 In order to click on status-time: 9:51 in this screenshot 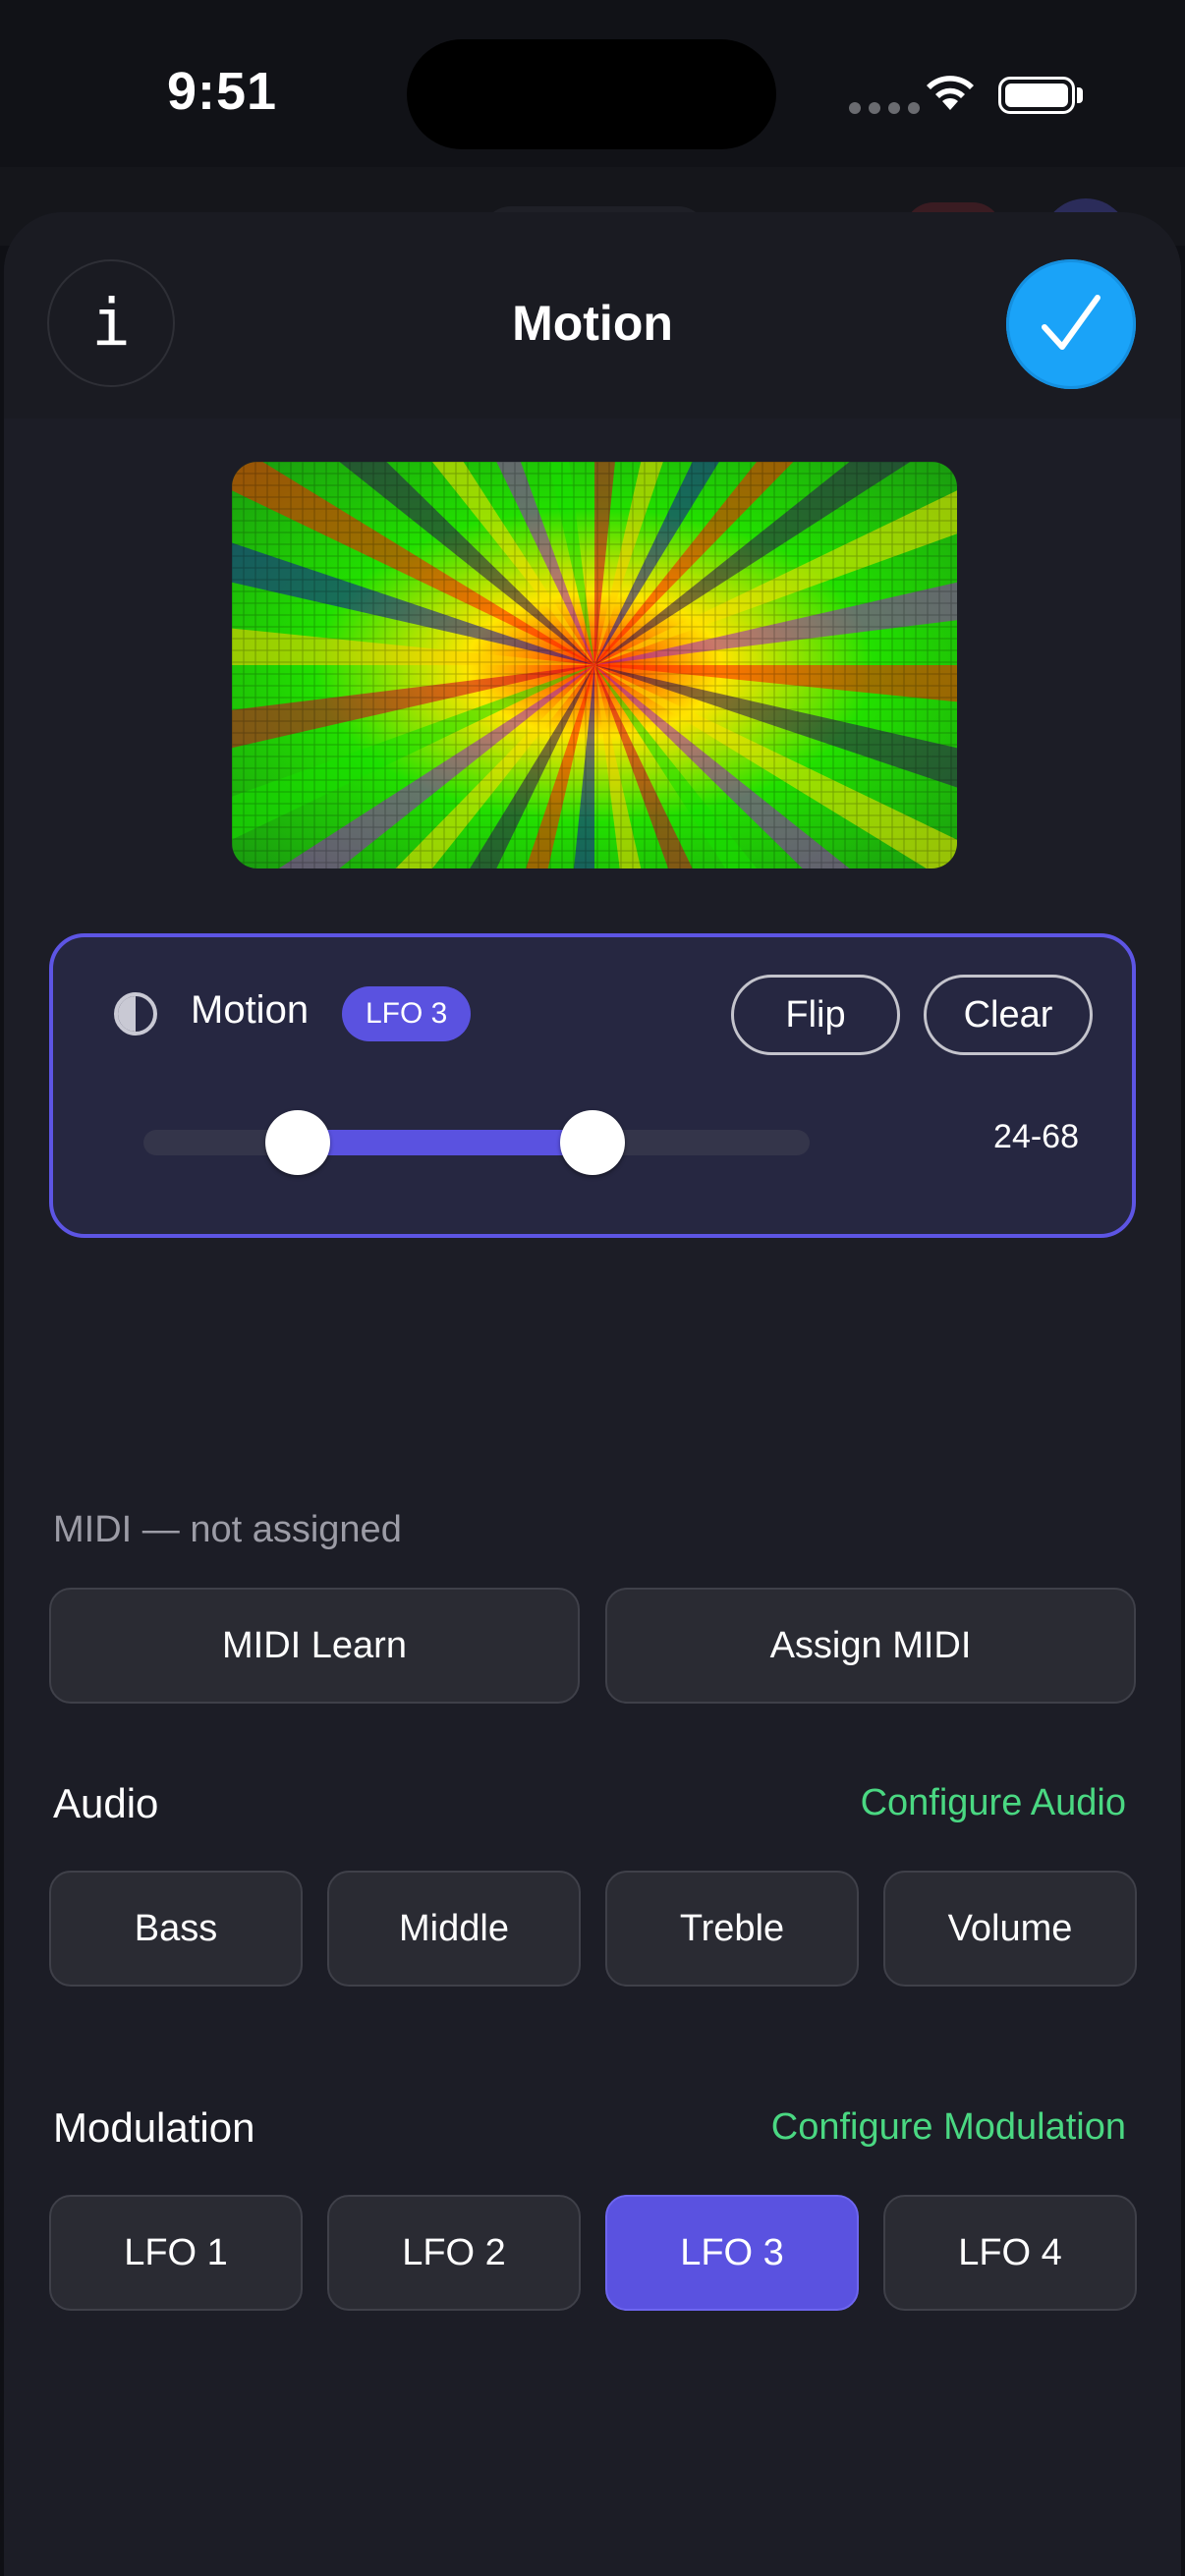, I will do `click(223, 91)`.